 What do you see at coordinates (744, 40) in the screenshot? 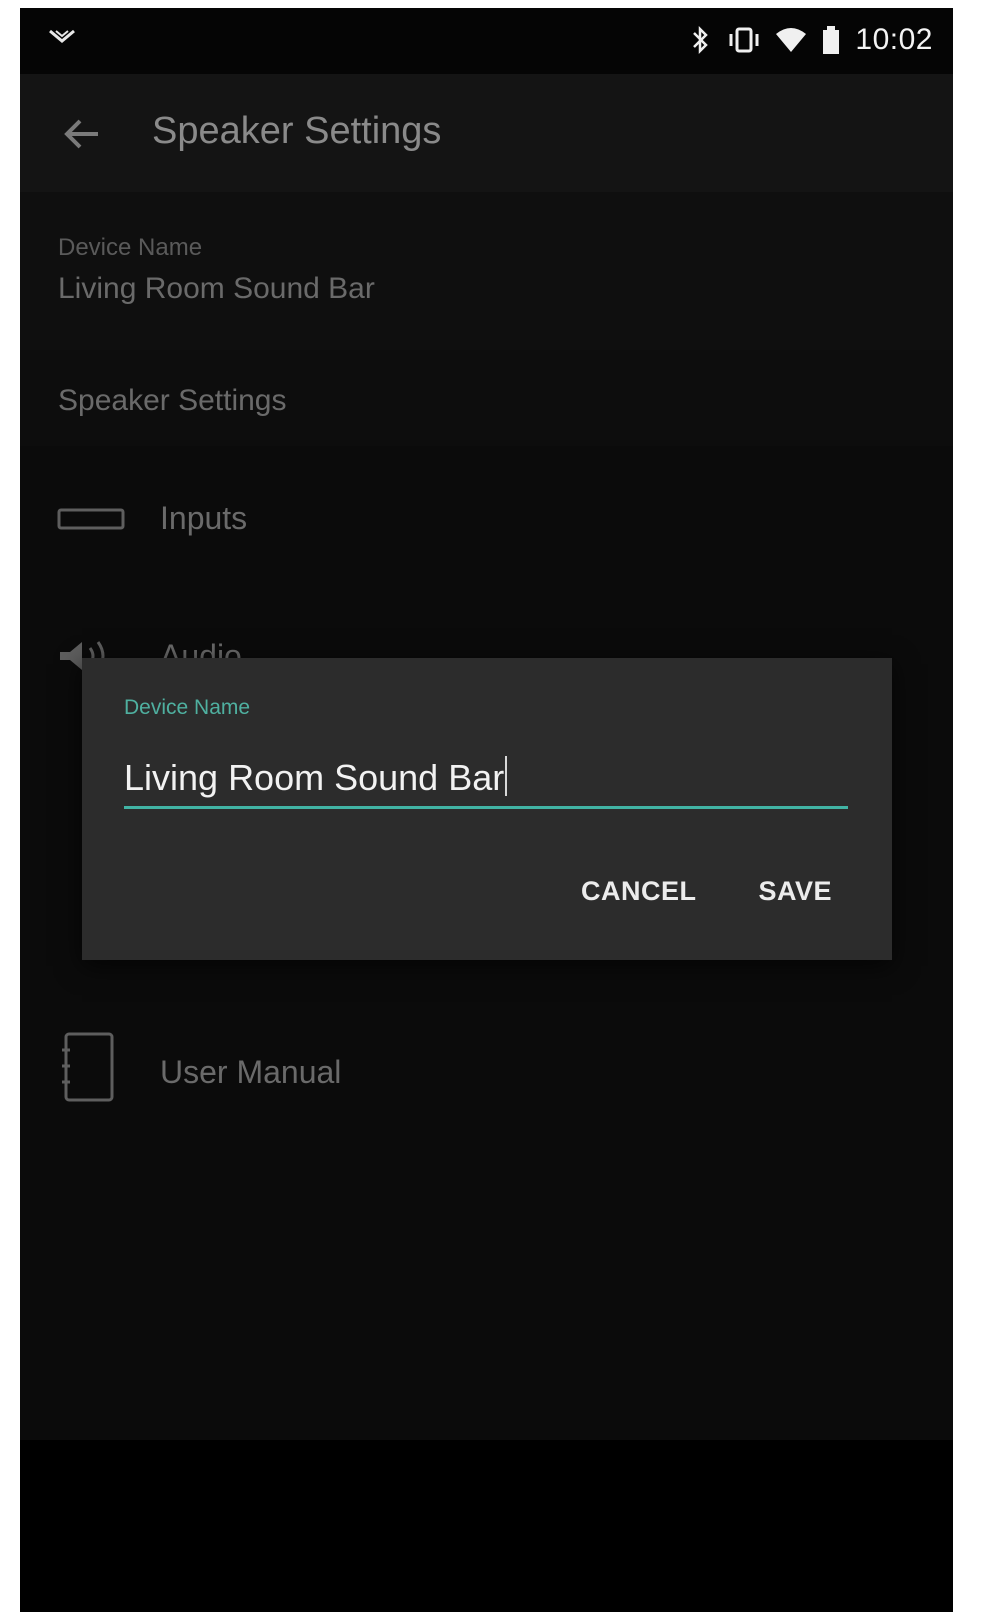
I see `vibrate-icon` at bounding box center [744, 40].